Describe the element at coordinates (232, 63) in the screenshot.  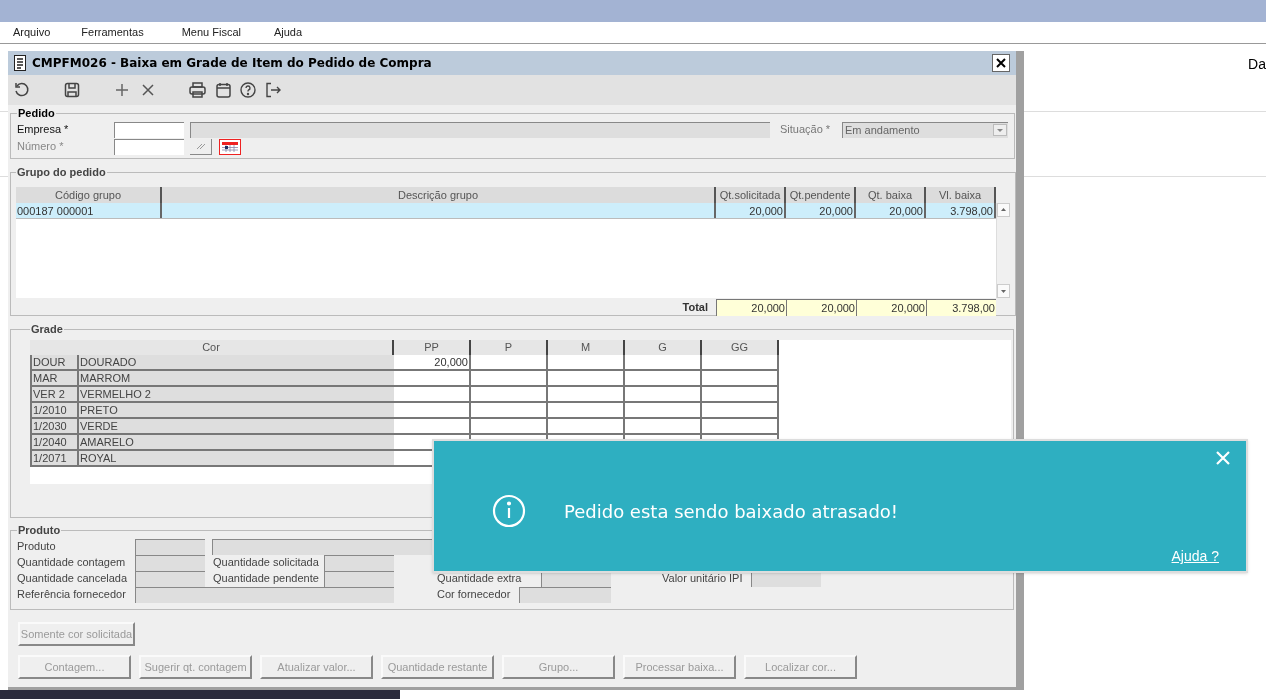
I see `window-title: CMPFM026 - Baixa em Grade de Item do Pedido de Compra` at that location.